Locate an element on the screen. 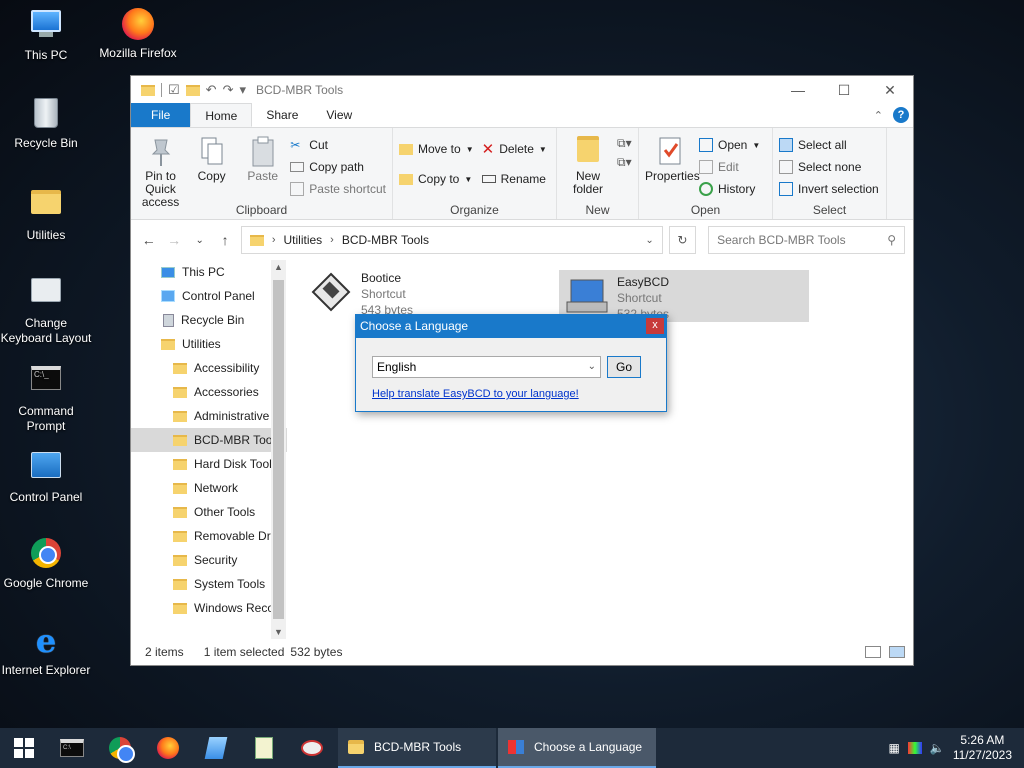 This screenshot has height=768, width=1024. group-label: New is located at coordinates (597, 210).